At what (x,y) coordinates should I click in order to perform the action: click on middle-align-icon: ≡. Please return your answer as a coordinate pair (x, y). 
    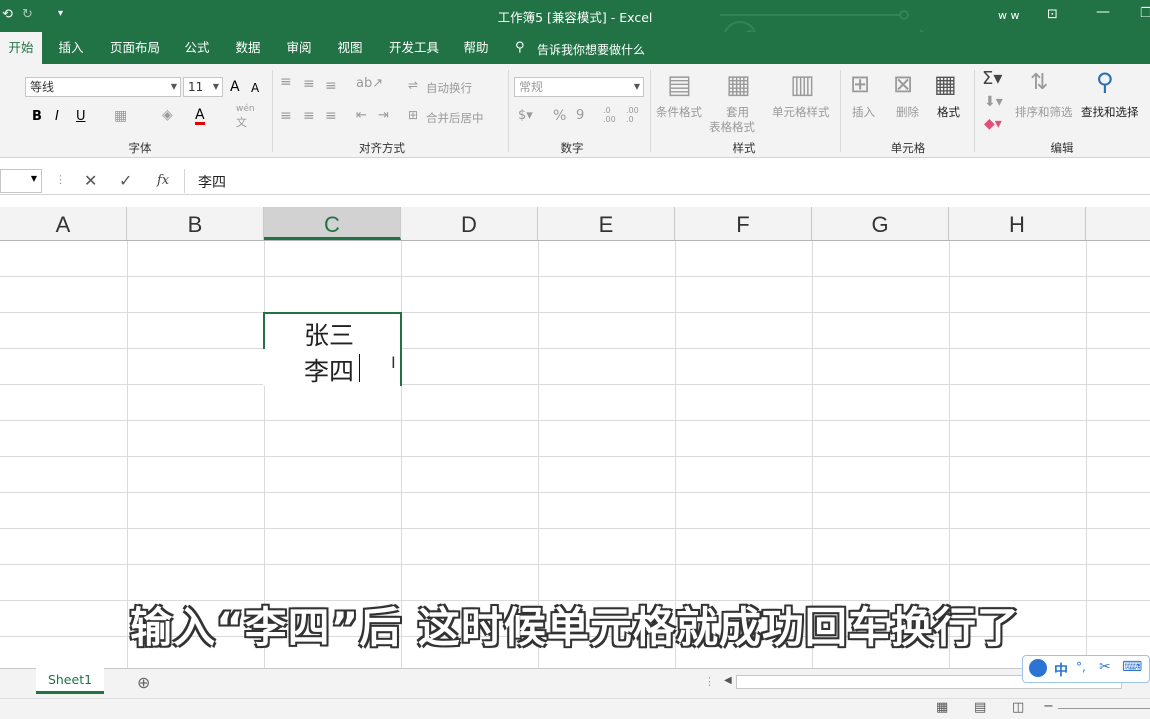
    Looking at the image, I should click on (309, 84).